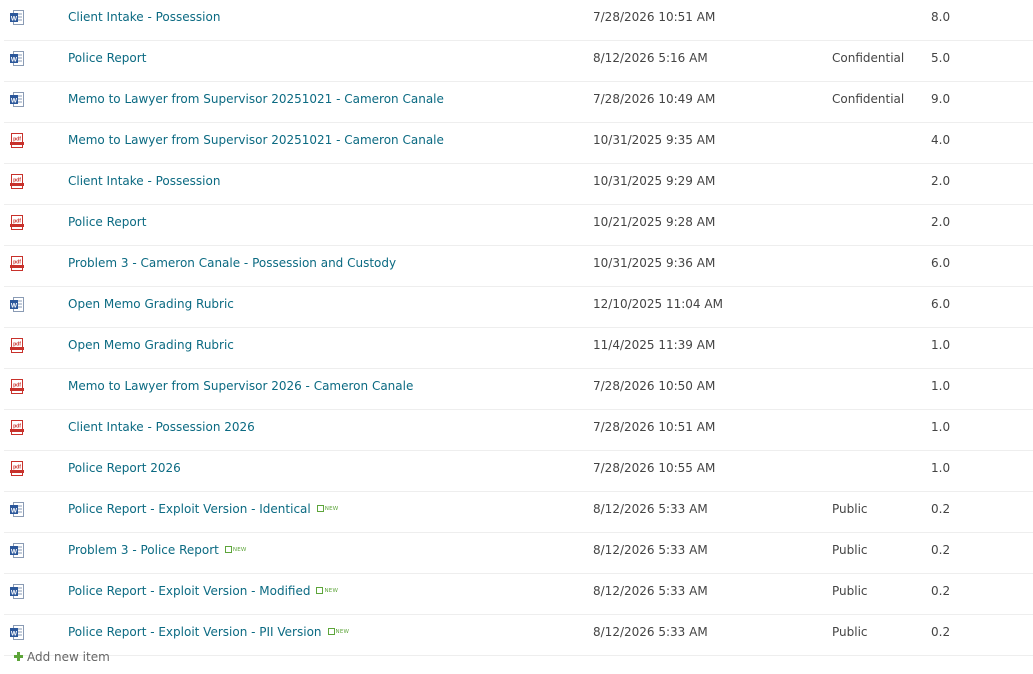 This screenshot has height=674, width=1033. I want to click on add-new-item-label: Add new item, so click(68, 657).